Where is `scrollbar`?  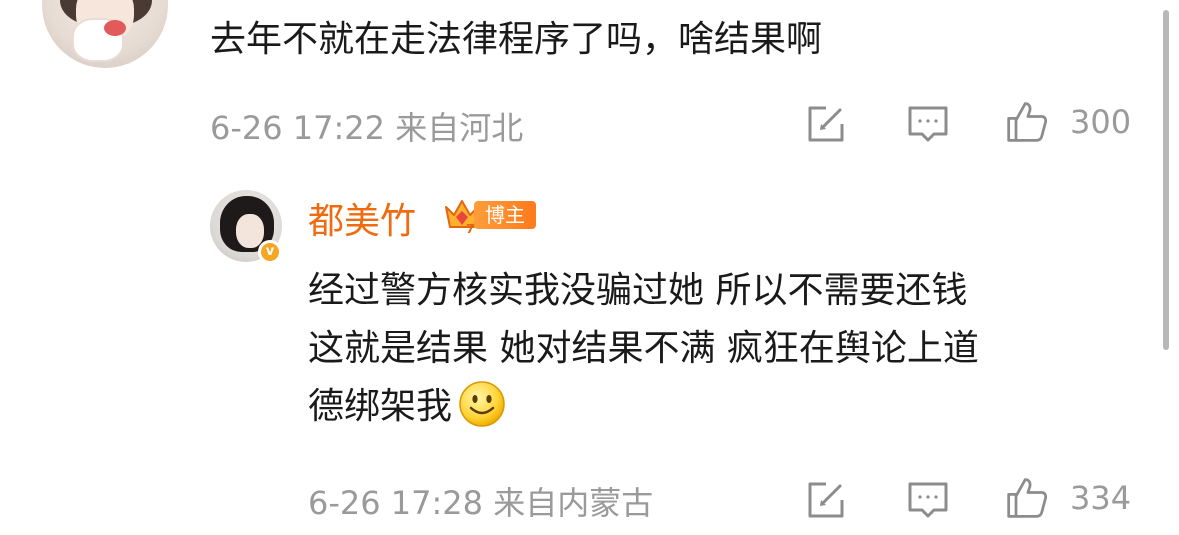
scrollbar is located at coordinates (1166, 180).